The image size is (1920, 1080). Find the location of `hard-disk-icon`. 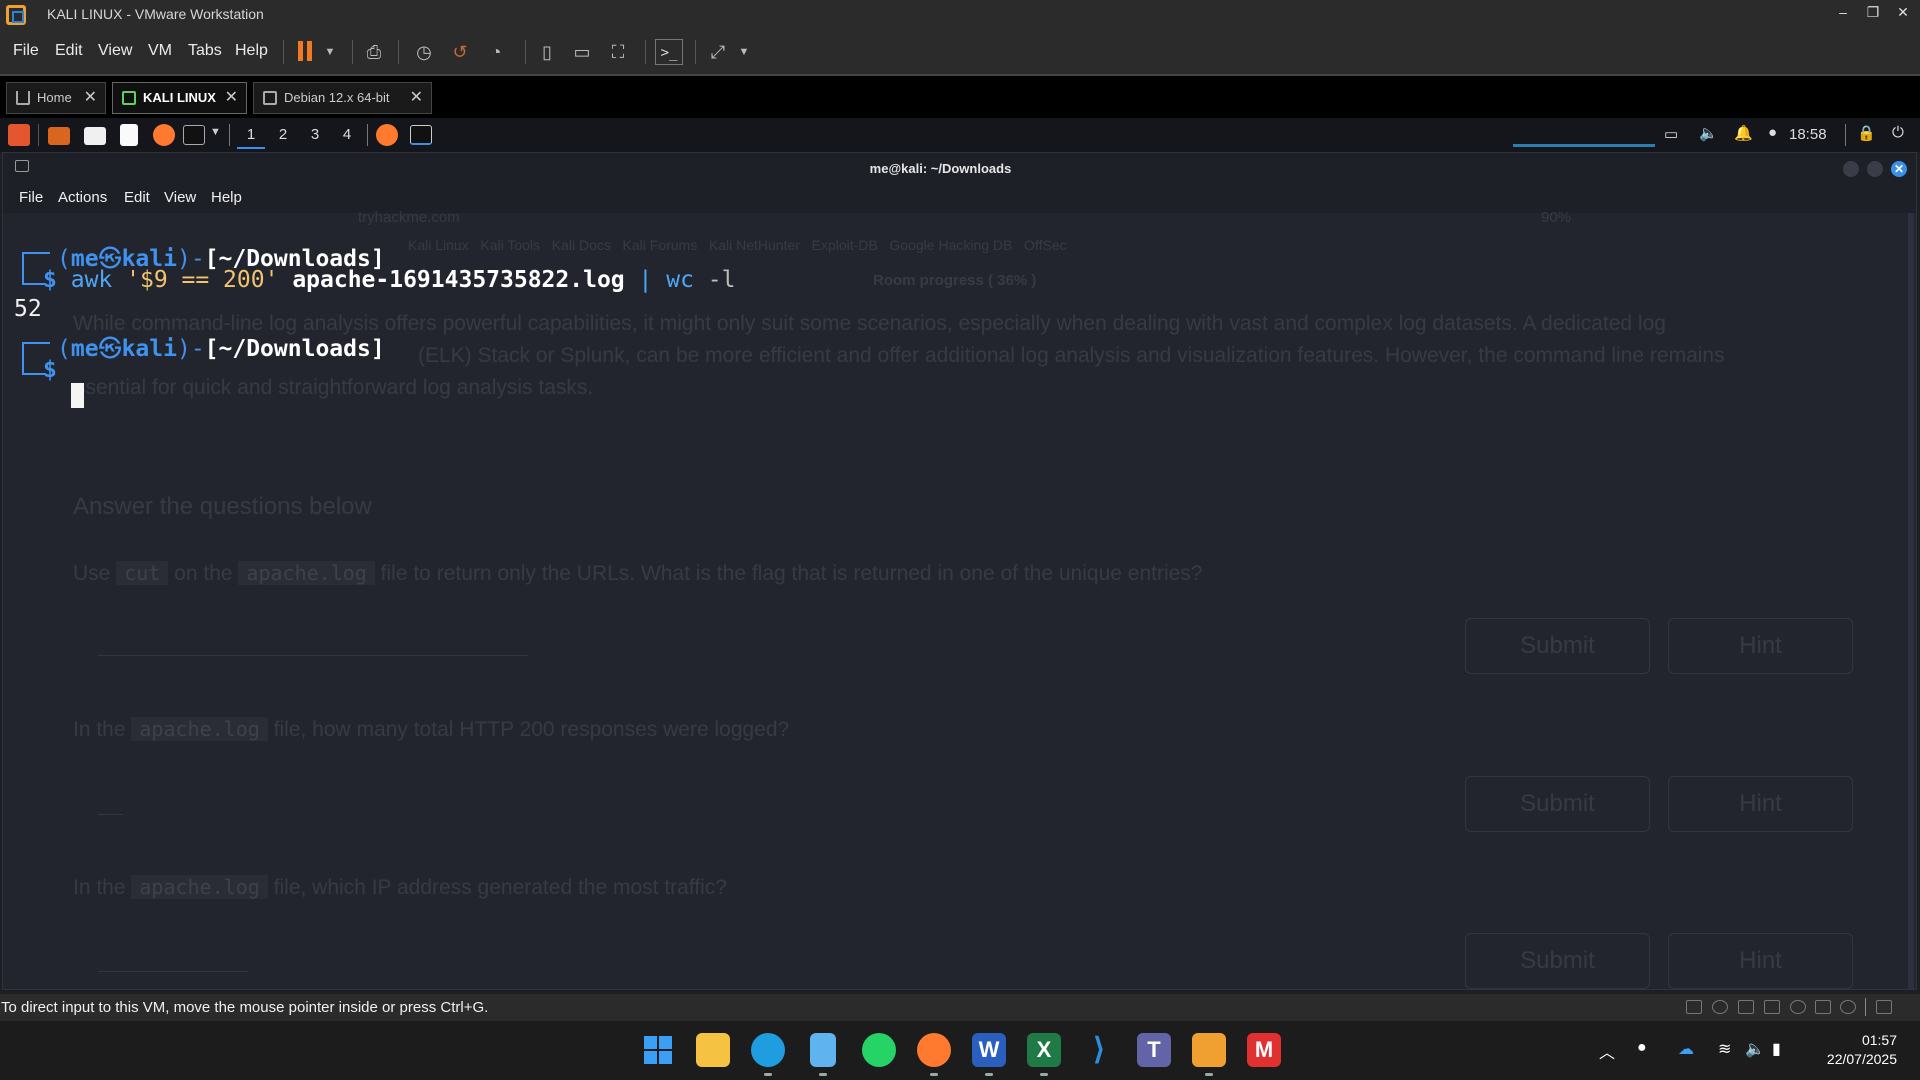

hard-disk-icon is located at coordinates (1694, 1007).